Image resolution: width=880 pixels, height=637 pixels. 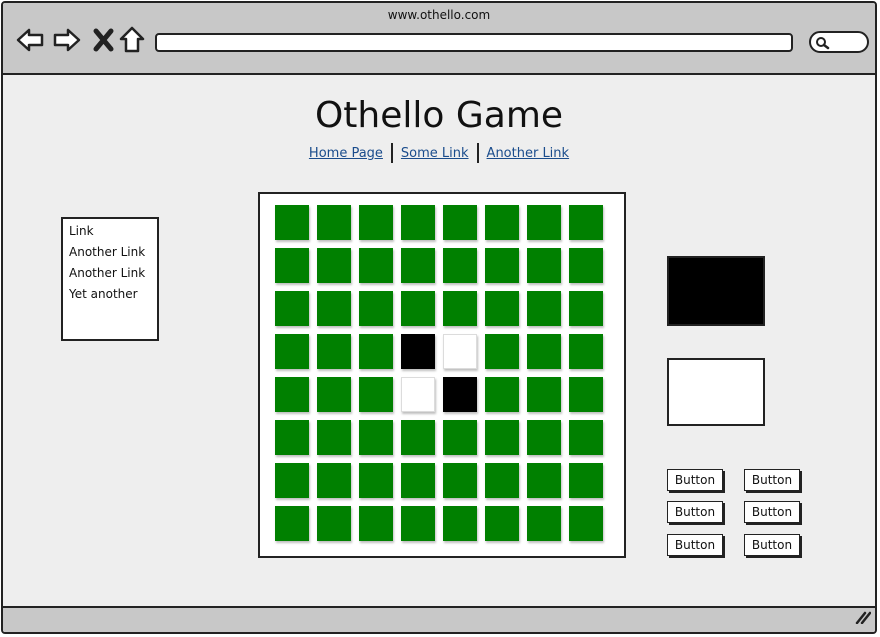 What do you see at coordinates (716, 291) in the screenshot?
I see `black-player-indicator` at bounding box center [716, 291].